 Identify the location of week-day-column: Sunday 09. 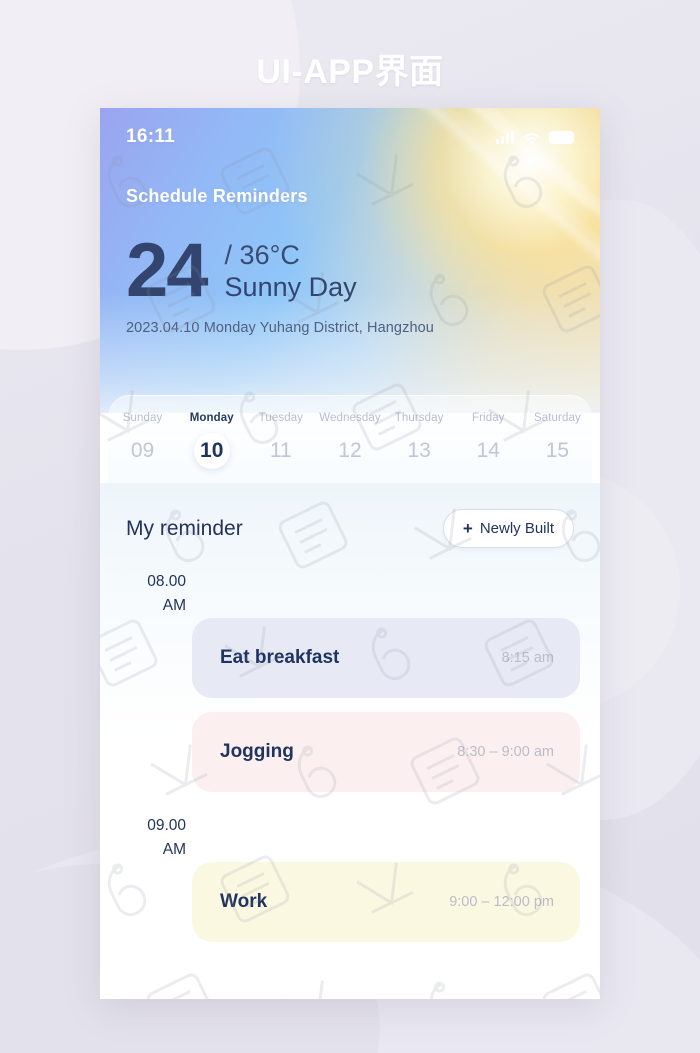
(142, 440).